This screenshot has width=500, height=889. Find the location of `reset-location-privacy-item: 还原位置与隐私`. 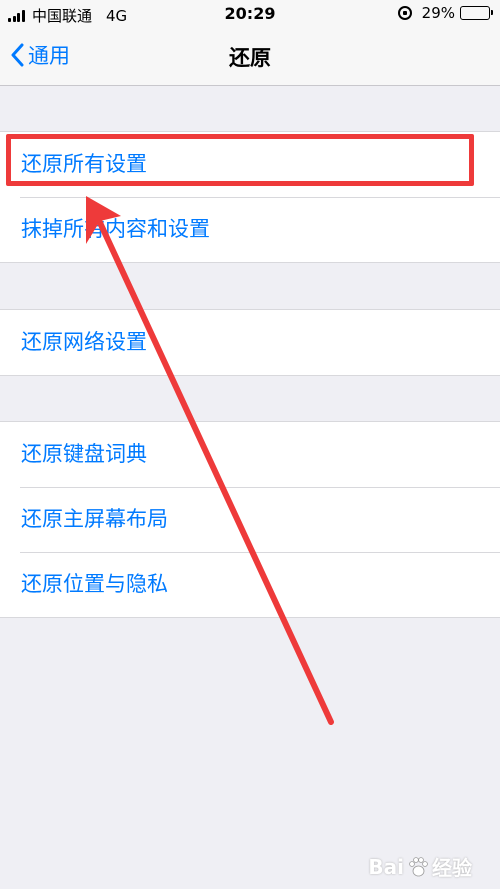

reset-location-privacy-item: 还原位置与隐私 is located at coordinates (250, 584).